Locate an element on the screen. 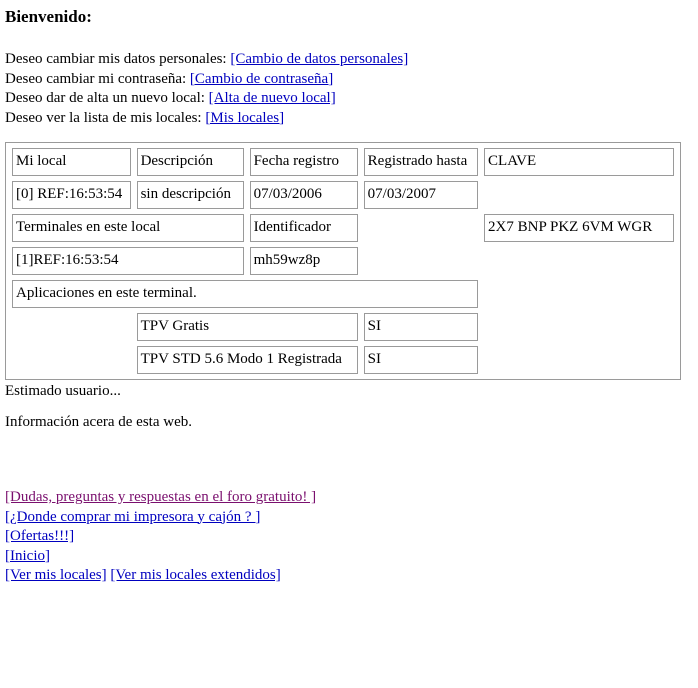 The image size is (698, 688). footer-link-line-ofertas: [Ofertas!!!] is located at coordinates (351, 537).